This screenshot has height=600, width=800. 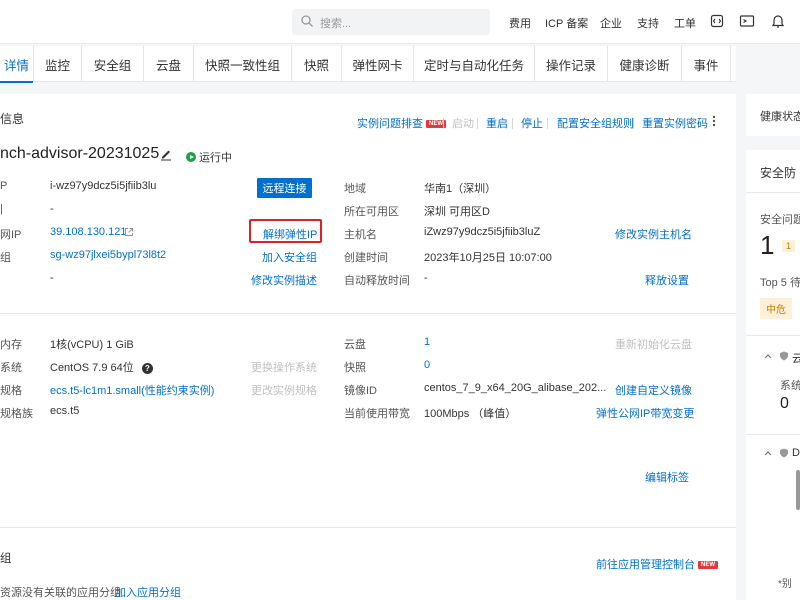 I want to click on d-label: D, so click(x=796, y=453).